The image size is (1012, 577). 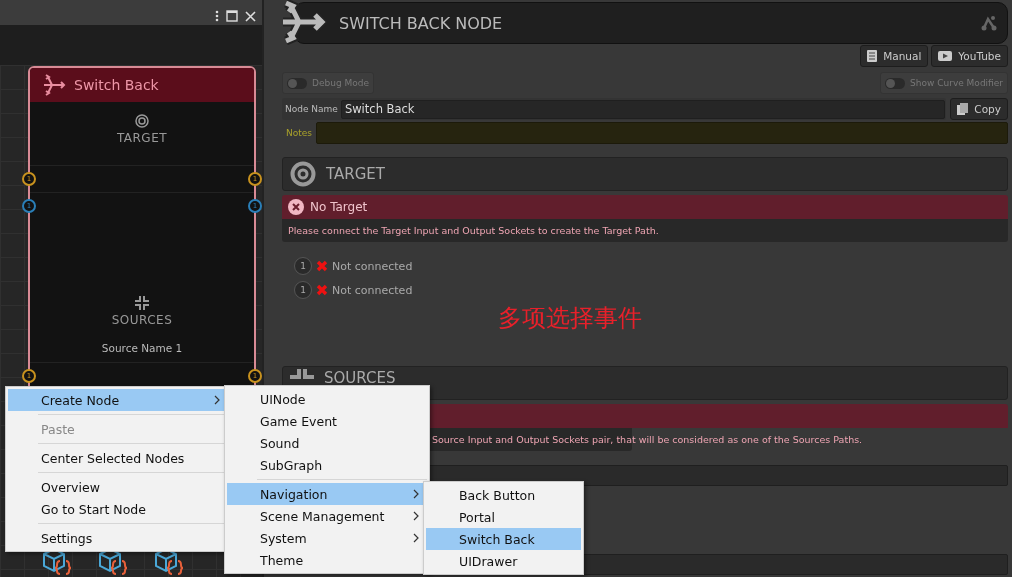 I want to click on play-icon, so click(x=945, y=56).